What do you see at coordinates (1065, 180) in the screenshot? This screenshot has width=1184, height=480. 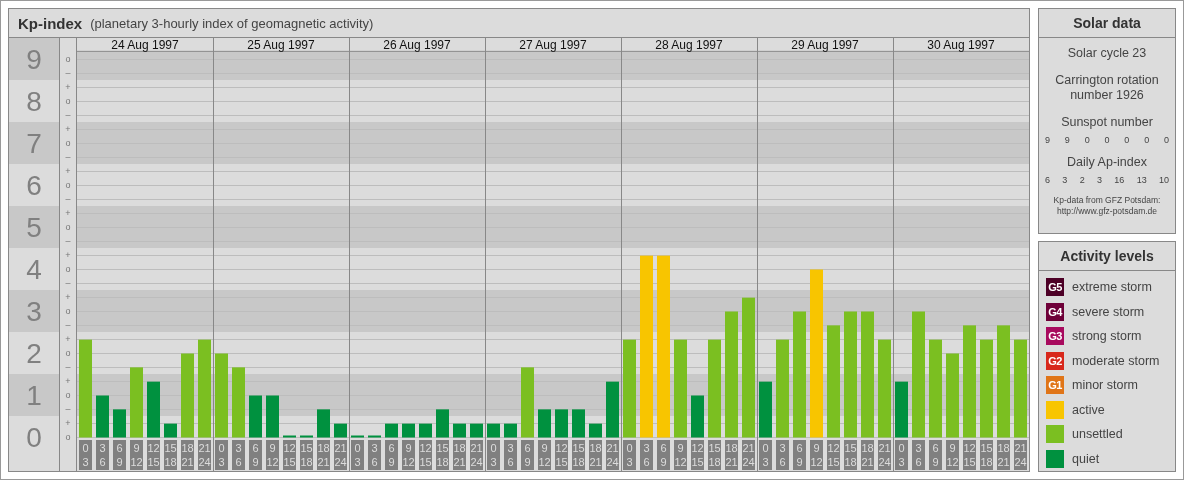 I see `ap-value: 3` at bounding box center [1065, 180].